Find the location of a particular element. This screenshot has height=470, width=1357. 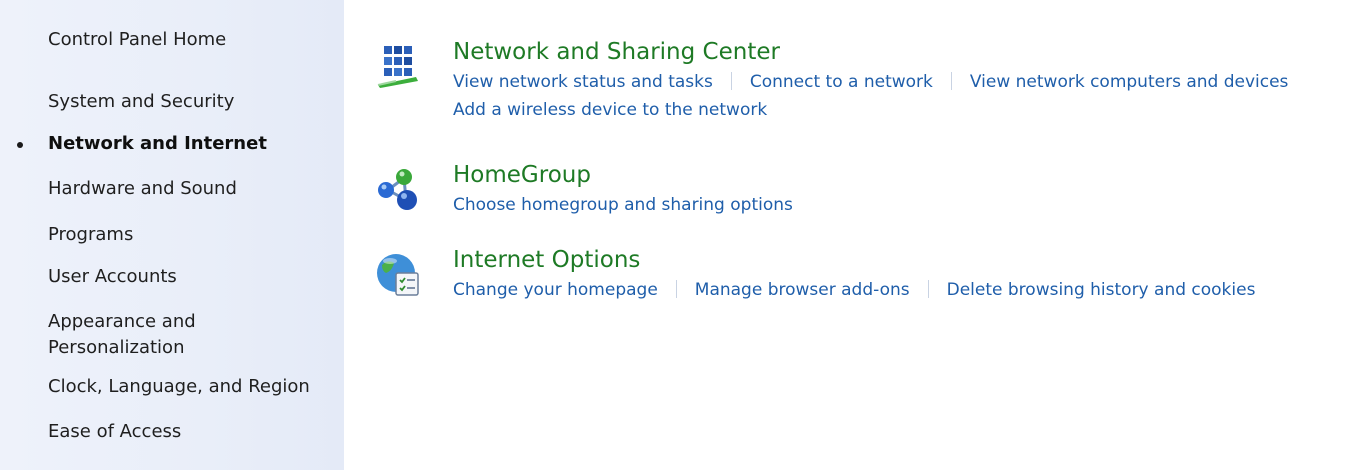

manage-browser-addons-link: Manage browser add-ons is located at coordinates (802, 290).